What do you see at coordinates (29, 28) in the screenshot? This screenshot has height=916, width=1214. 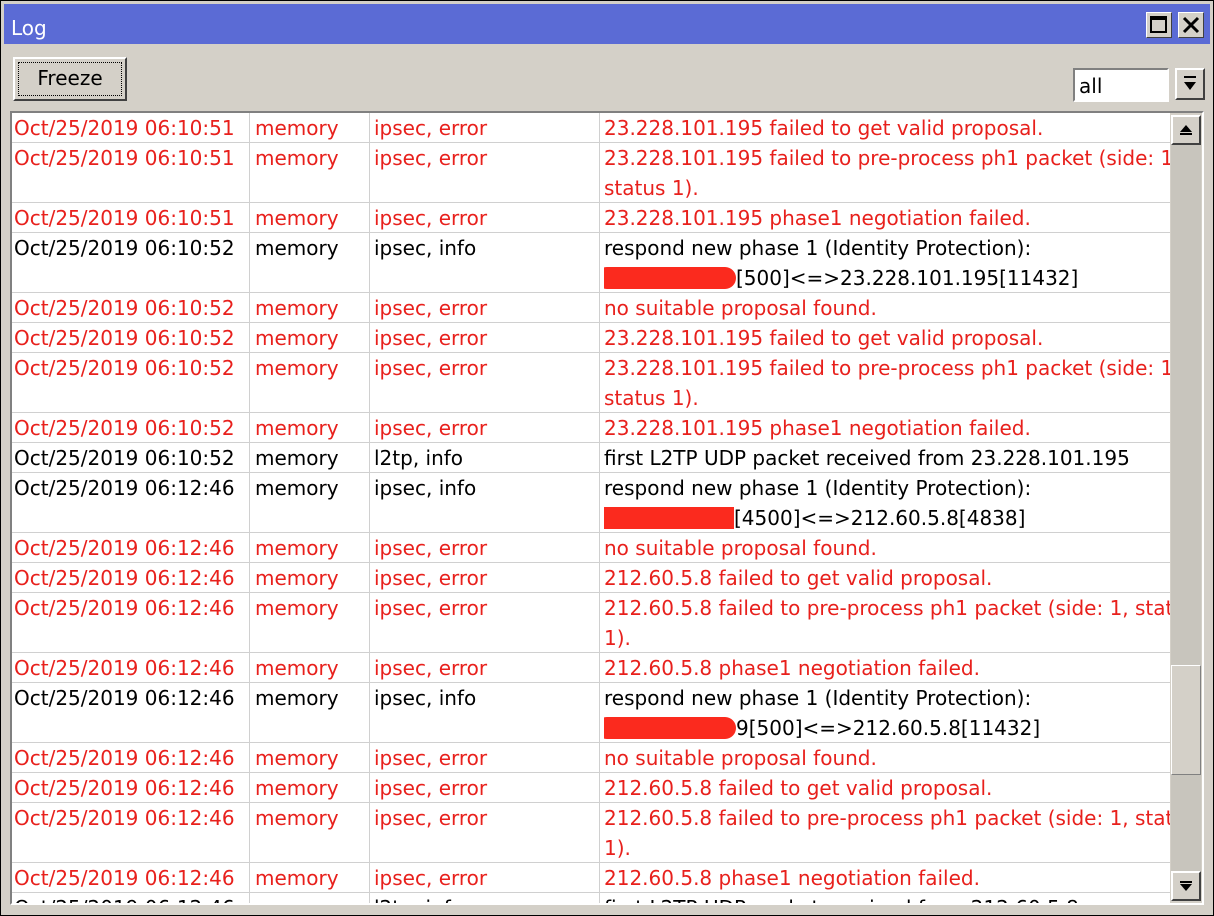 I see `window-title: Log` at bounding box center [29, 28].